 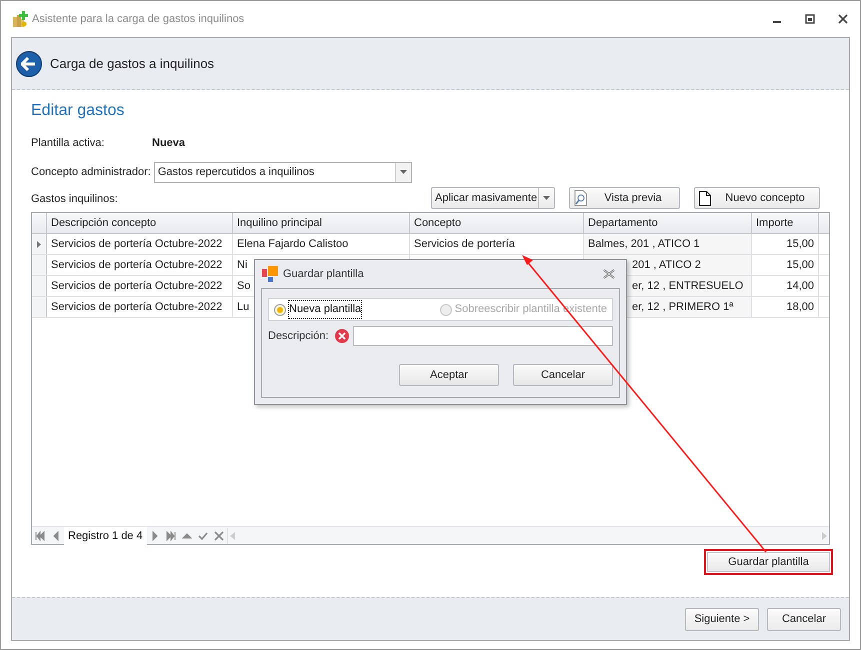 I want to click on table-cell: Balmes, 201 , ATICO 1, so click(x=668, y=244).